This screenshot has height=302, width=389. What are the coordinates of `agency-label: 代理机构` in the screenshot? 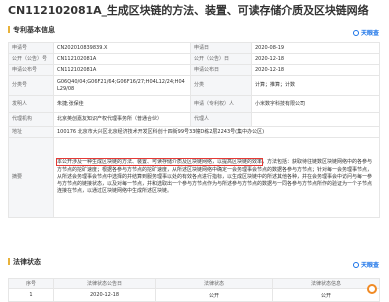 It's located at (31, 119).